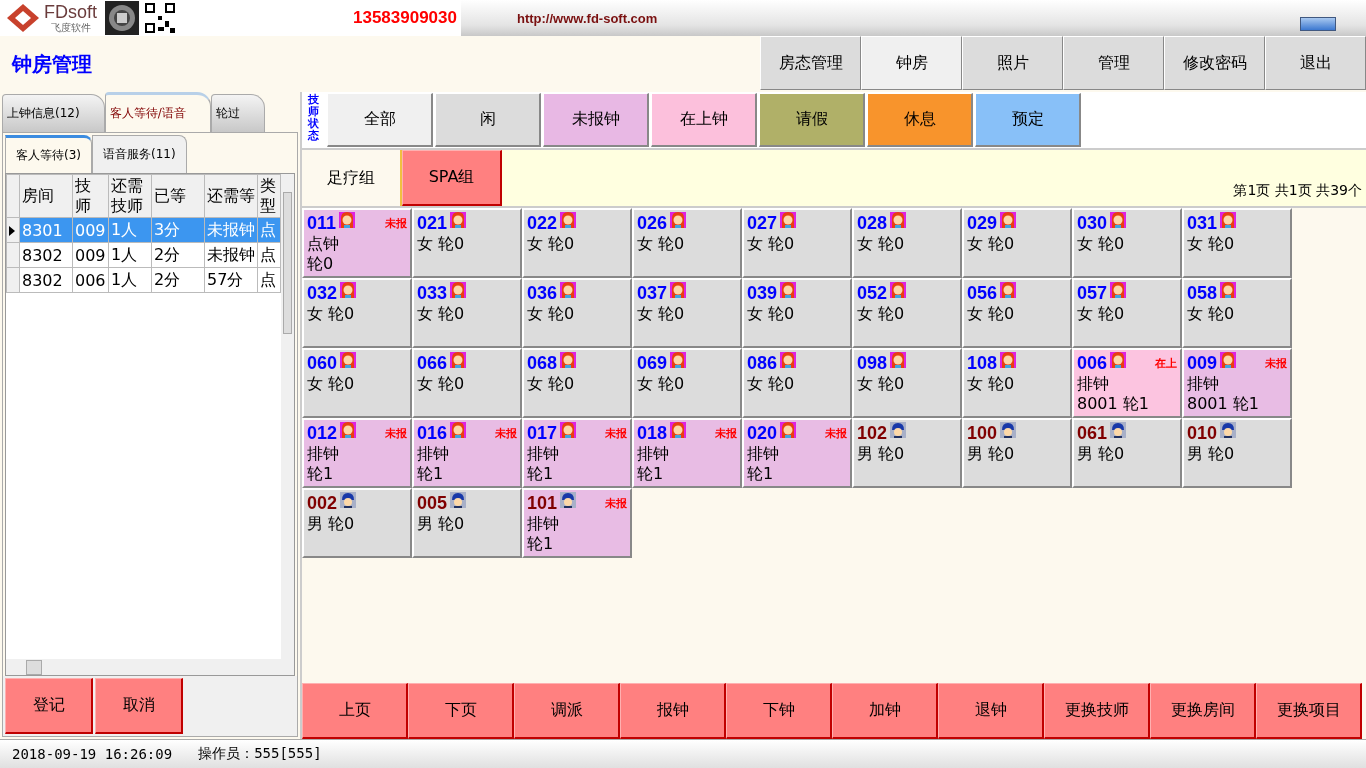  Describe the element at coordinates (797, 243) in the screenshot. I see `technician-card: 027 女 轮0` at that location.